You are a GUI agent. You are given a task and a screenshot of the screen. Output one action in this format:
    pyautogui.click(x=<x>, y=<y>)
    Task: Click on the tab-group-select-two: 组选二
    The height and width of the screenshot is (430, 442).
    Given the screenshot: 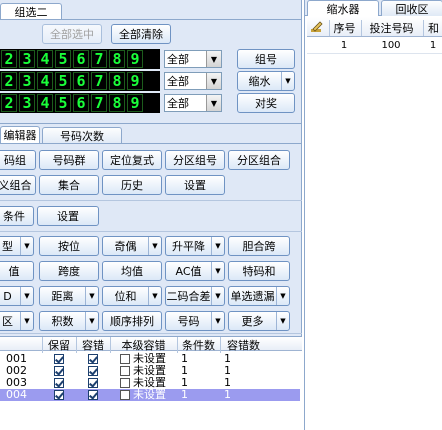 What is the action you would take?
    pyautogui.click(x=31, y=11)
    